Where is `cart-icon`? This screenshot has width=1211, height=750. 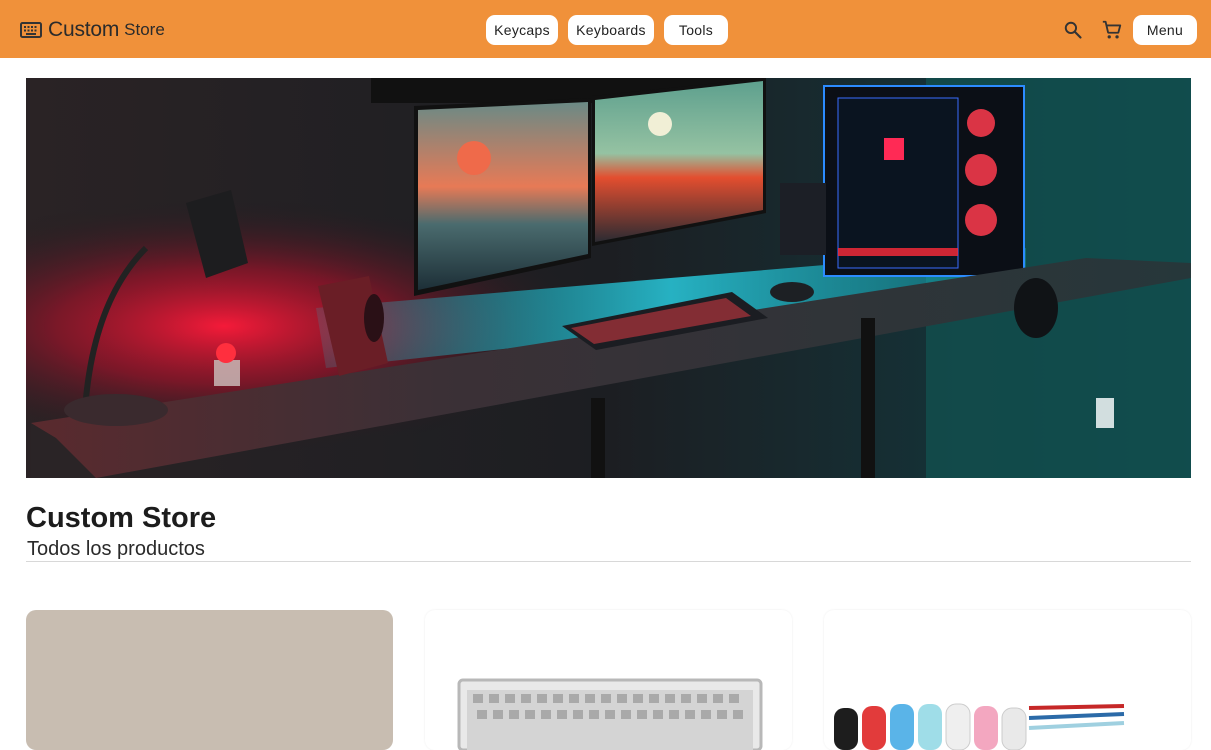 cart-icon is located at coordinates (1112, 29).